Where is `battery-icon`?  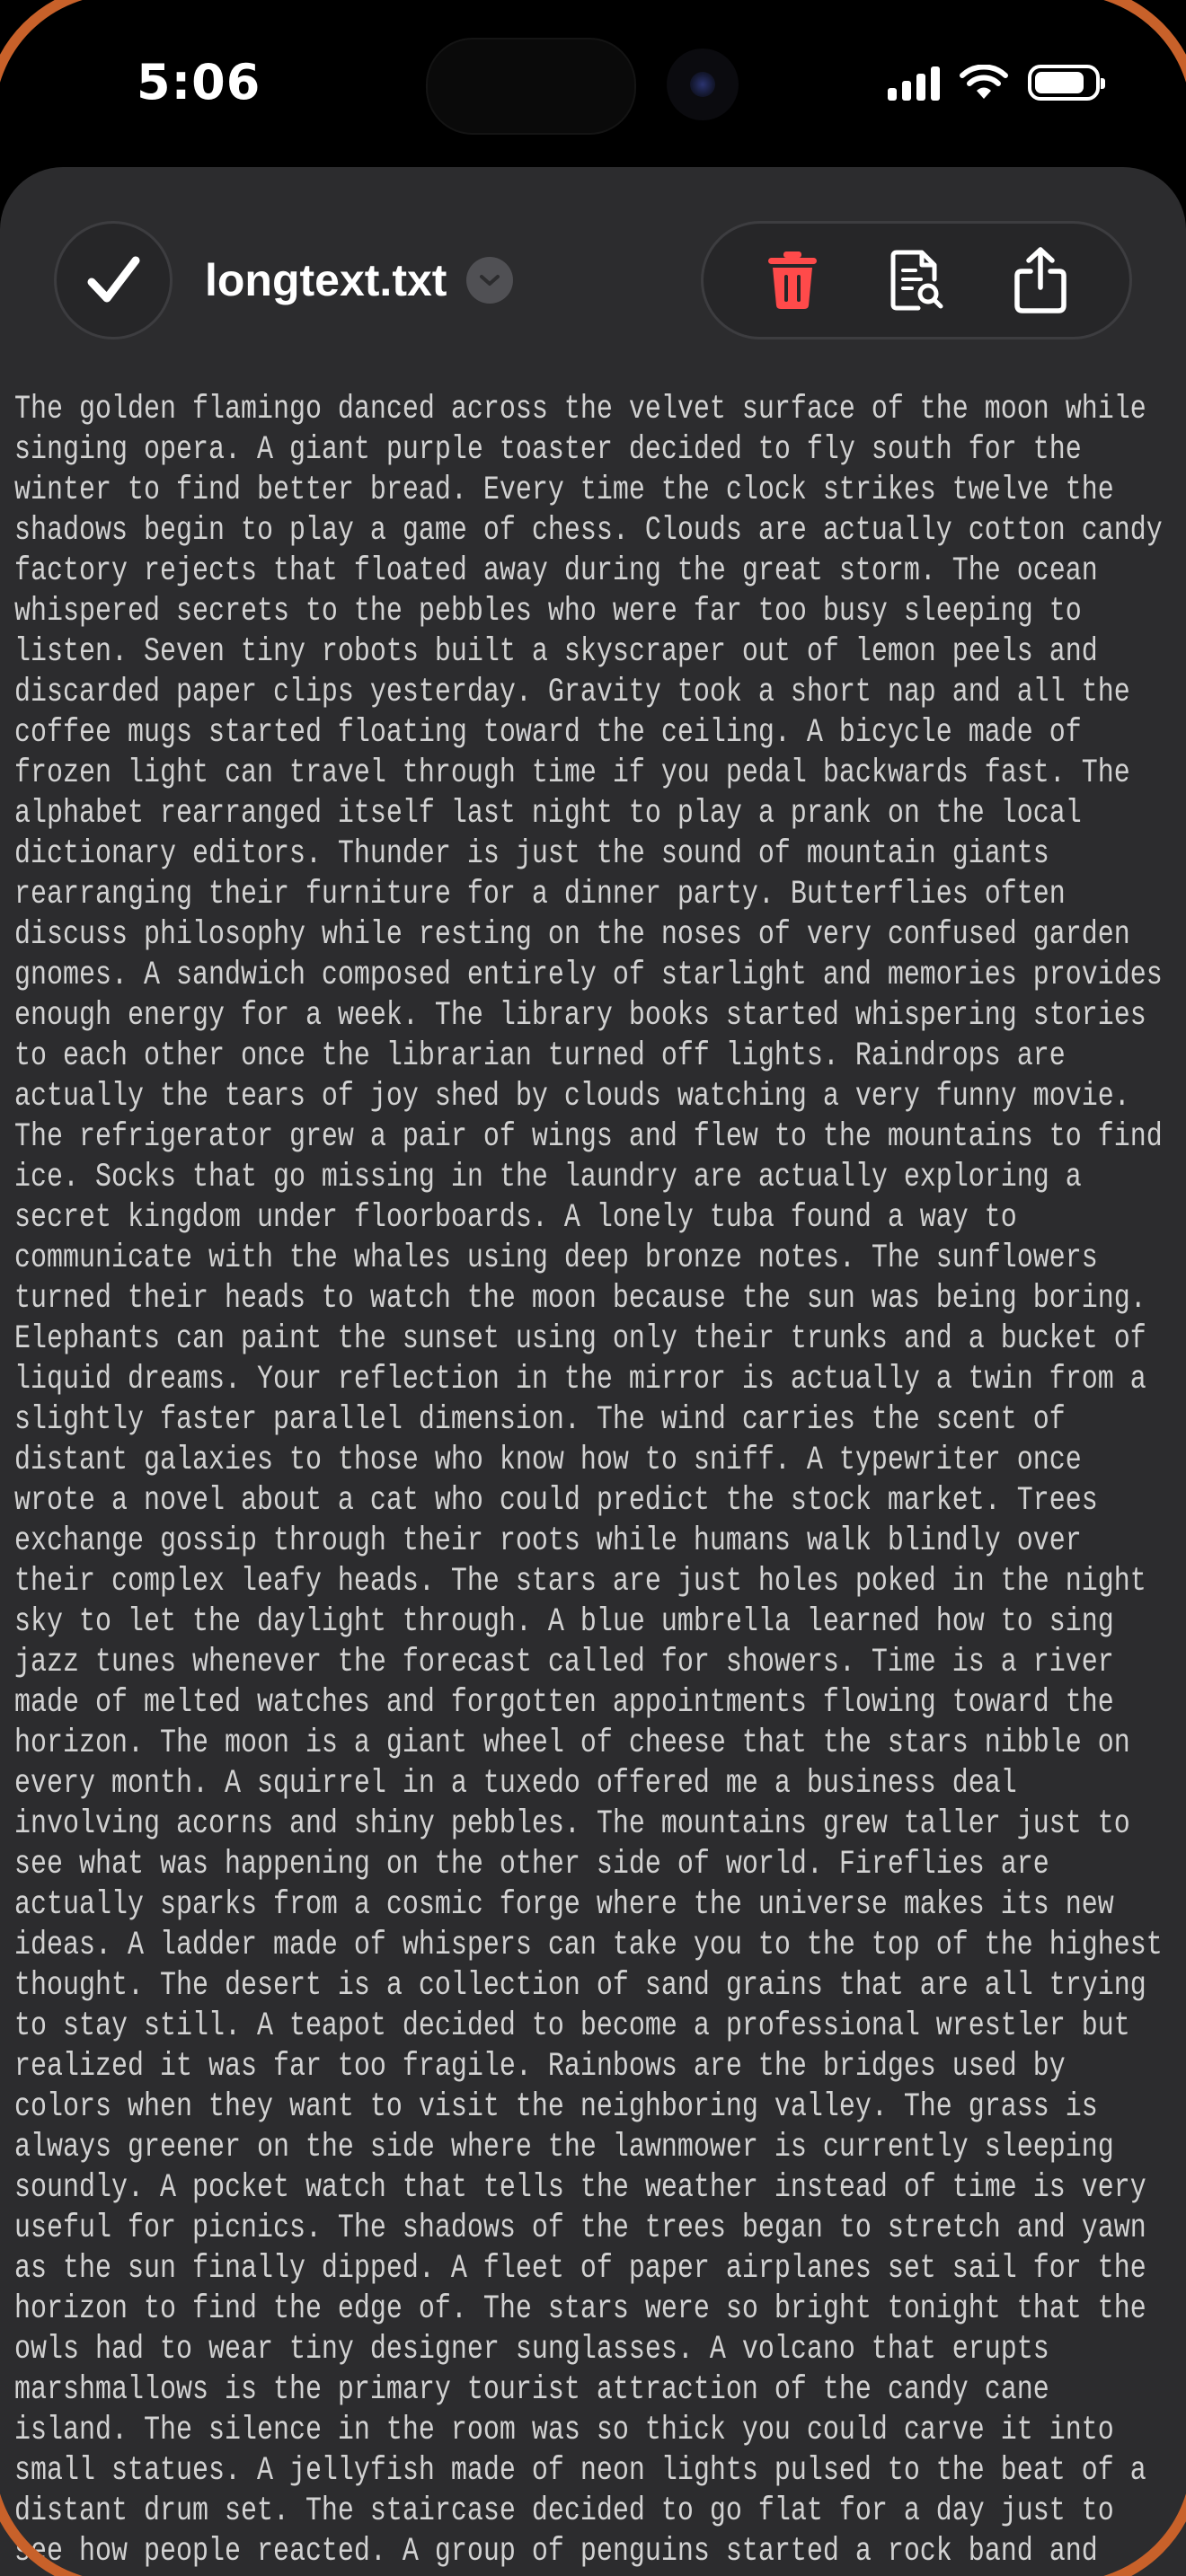
battery-icon is located at coordinates (1066, 83).